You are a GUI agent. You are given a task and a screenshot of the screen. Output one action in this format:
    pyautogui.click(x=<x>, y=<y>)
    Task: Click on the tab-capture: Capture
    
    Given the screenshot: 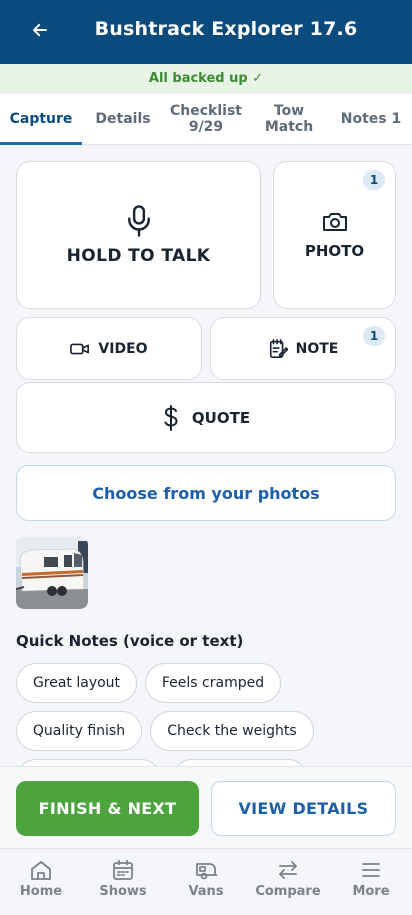 What is the action you would take?
    pyautogui.click(x=41, y=119)
    